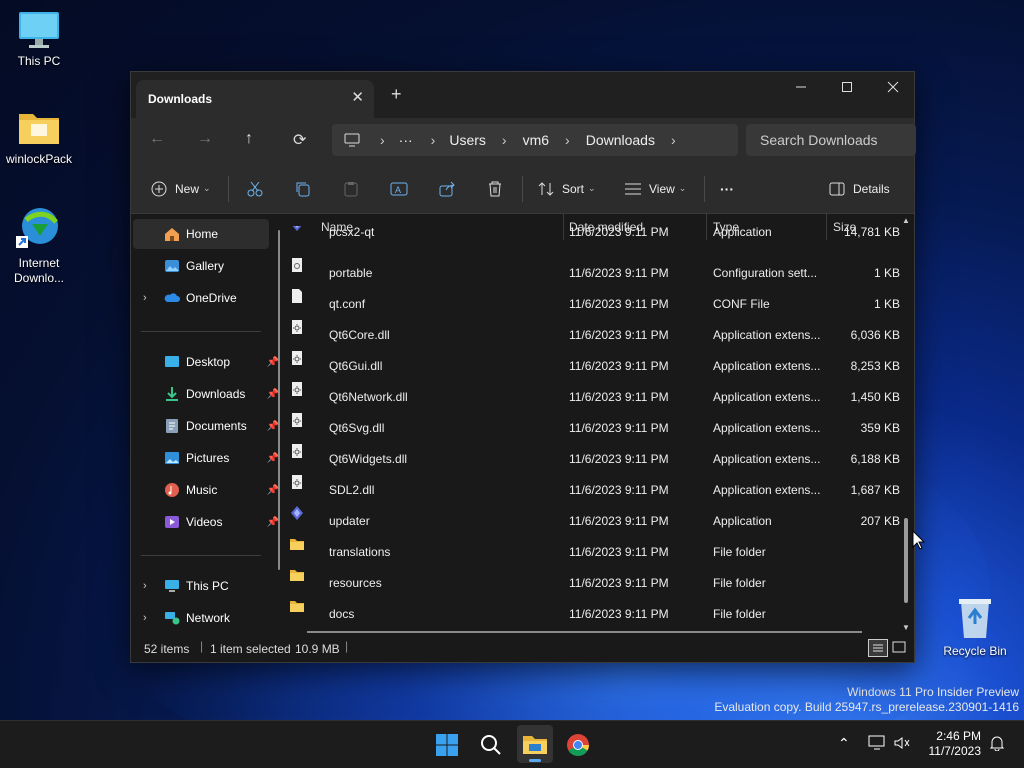  What do you see at coordinates (206, 426) in the screenshot?
I see `sidebar-item-documents: Documents 📌` at bounding box center [206, 426].